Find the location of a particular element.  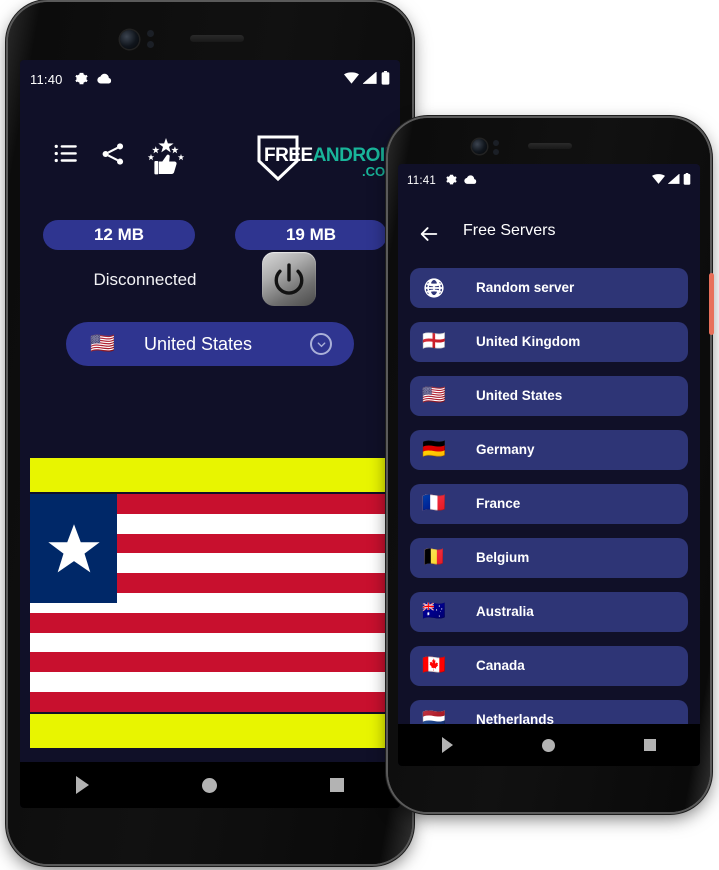

page-title: Free Servers is located at coordinates (509, 230).